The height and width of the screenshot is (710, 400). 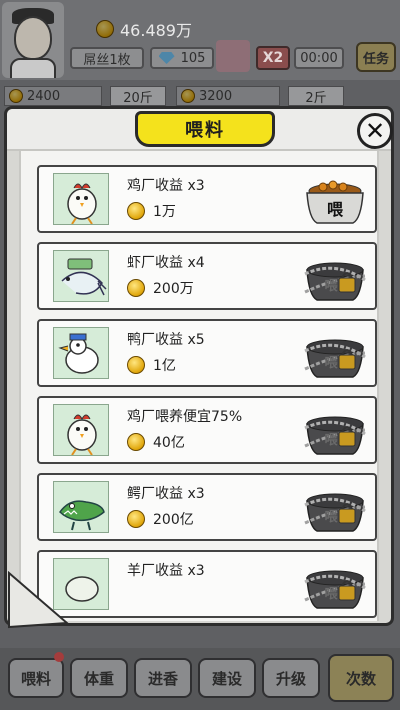 I want to click on nav-build-button: 建设, so click(x=227, y=678).